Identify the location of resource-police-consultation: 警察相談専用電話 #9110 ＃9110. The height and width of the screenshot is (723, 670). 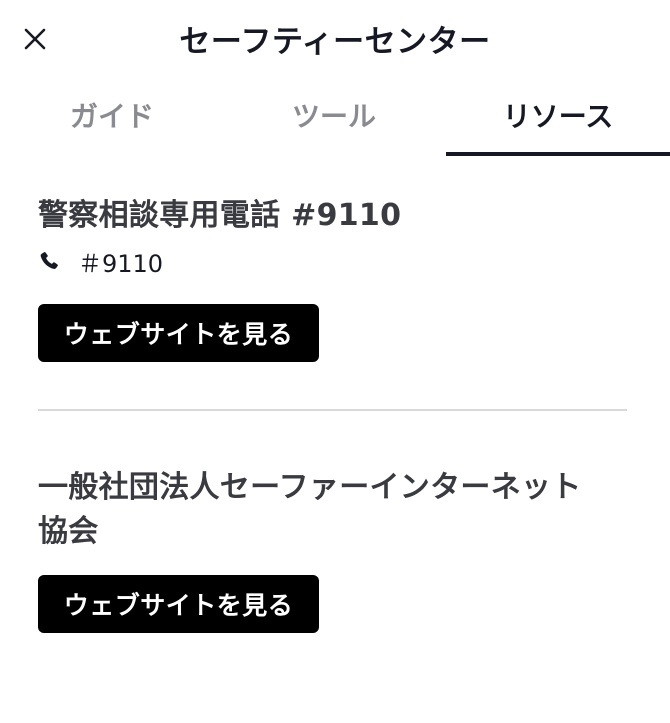
(333, 236).